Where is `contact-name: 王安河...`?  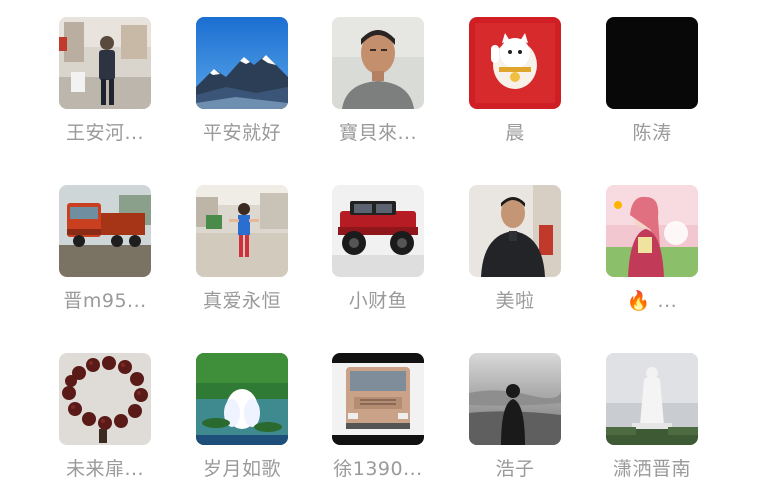
contact-name: 王安河... is located at coordinates (105, 133).